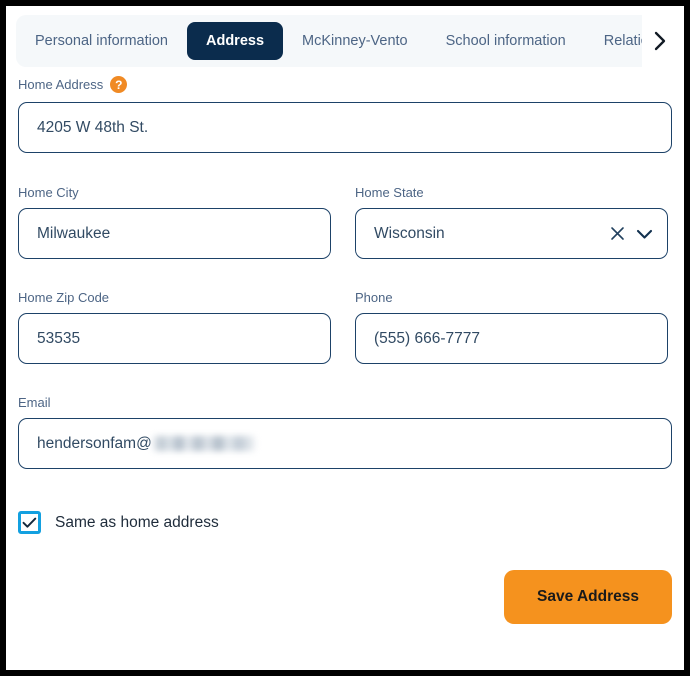 This screenshot has height=676, width=690. I want to click on tab-school-information: School information, so click(506, 41).